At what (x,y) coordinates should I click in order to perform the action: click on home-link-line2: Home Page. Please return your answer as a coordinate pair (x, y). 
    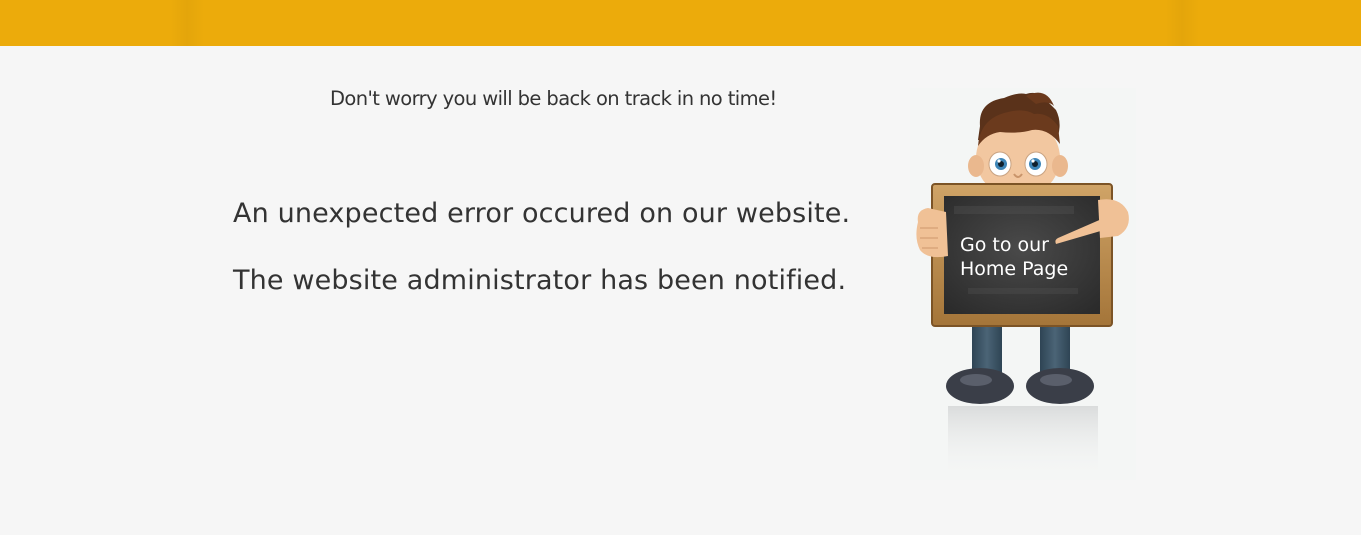
    Looking at the image, I should click on (1014, 269).